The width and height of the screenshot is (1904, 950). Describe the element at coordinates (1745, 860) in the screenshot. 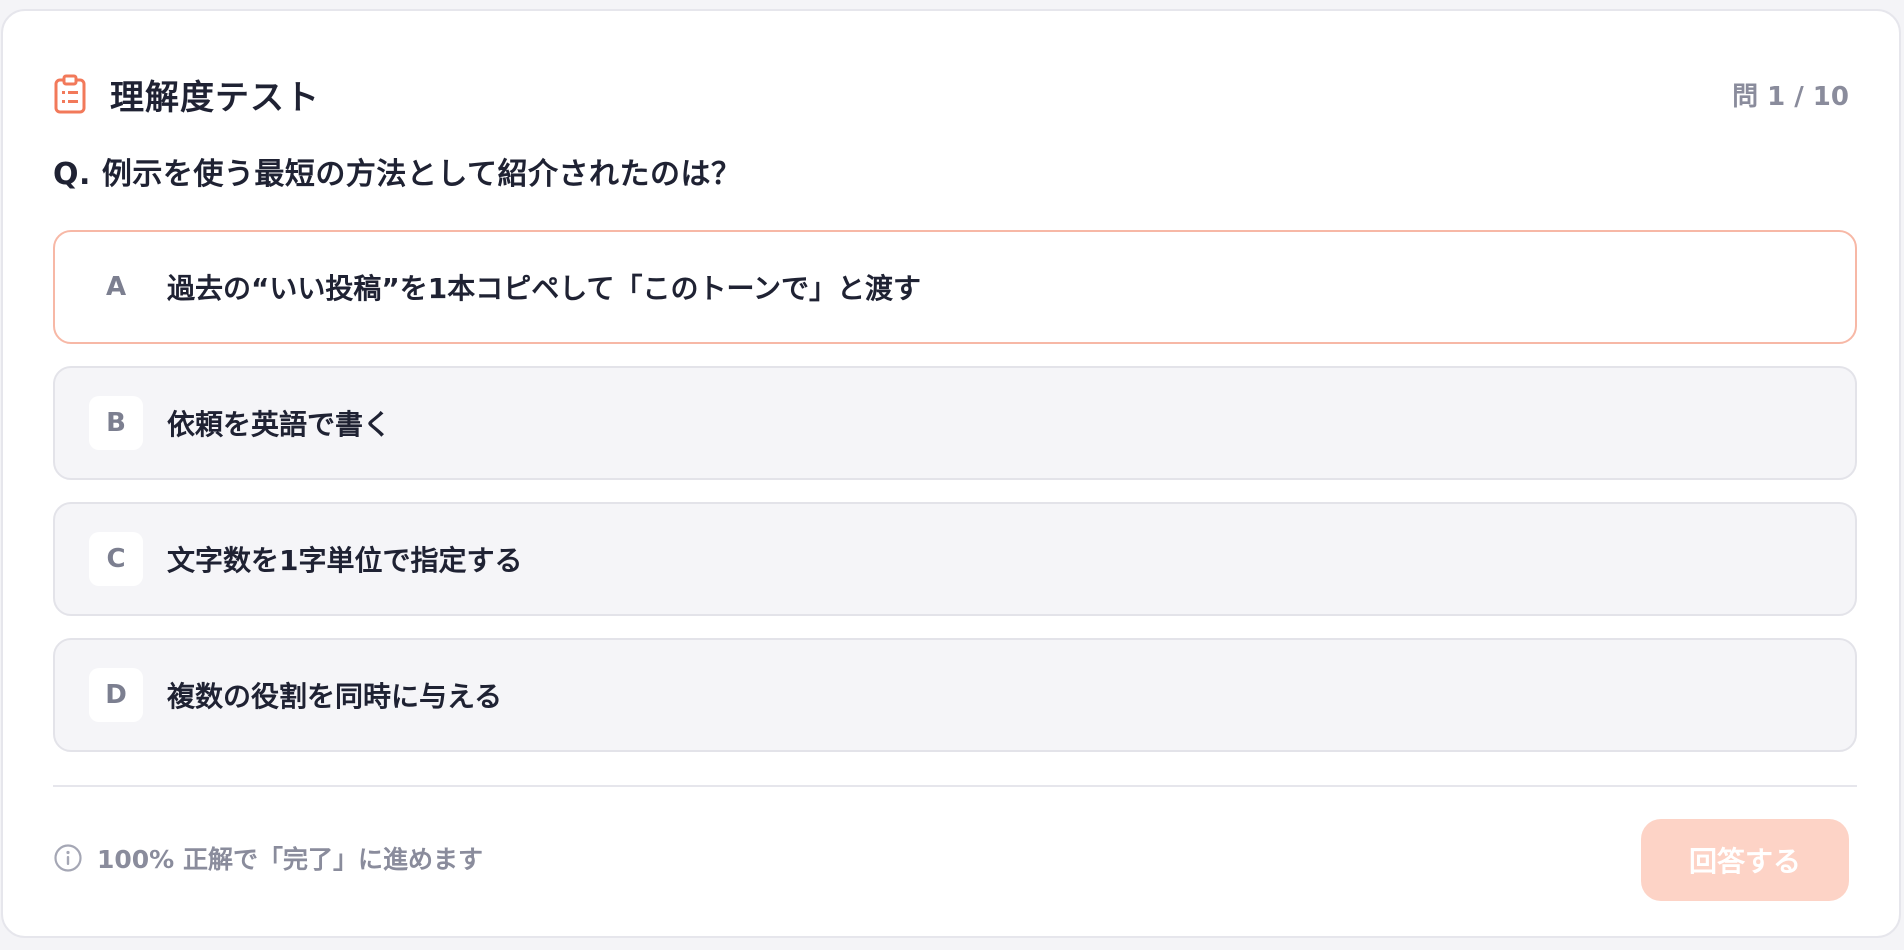

I see `submit-answer-button: 回答する` at that location.